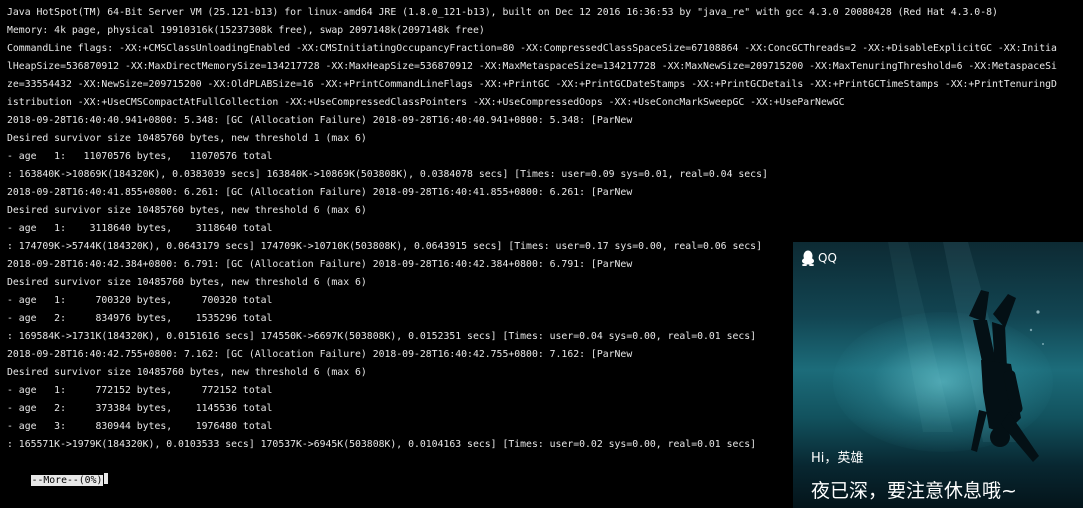 The image size is (1083, 508). I want to click on scuba-diver-image, so click(966, 352).